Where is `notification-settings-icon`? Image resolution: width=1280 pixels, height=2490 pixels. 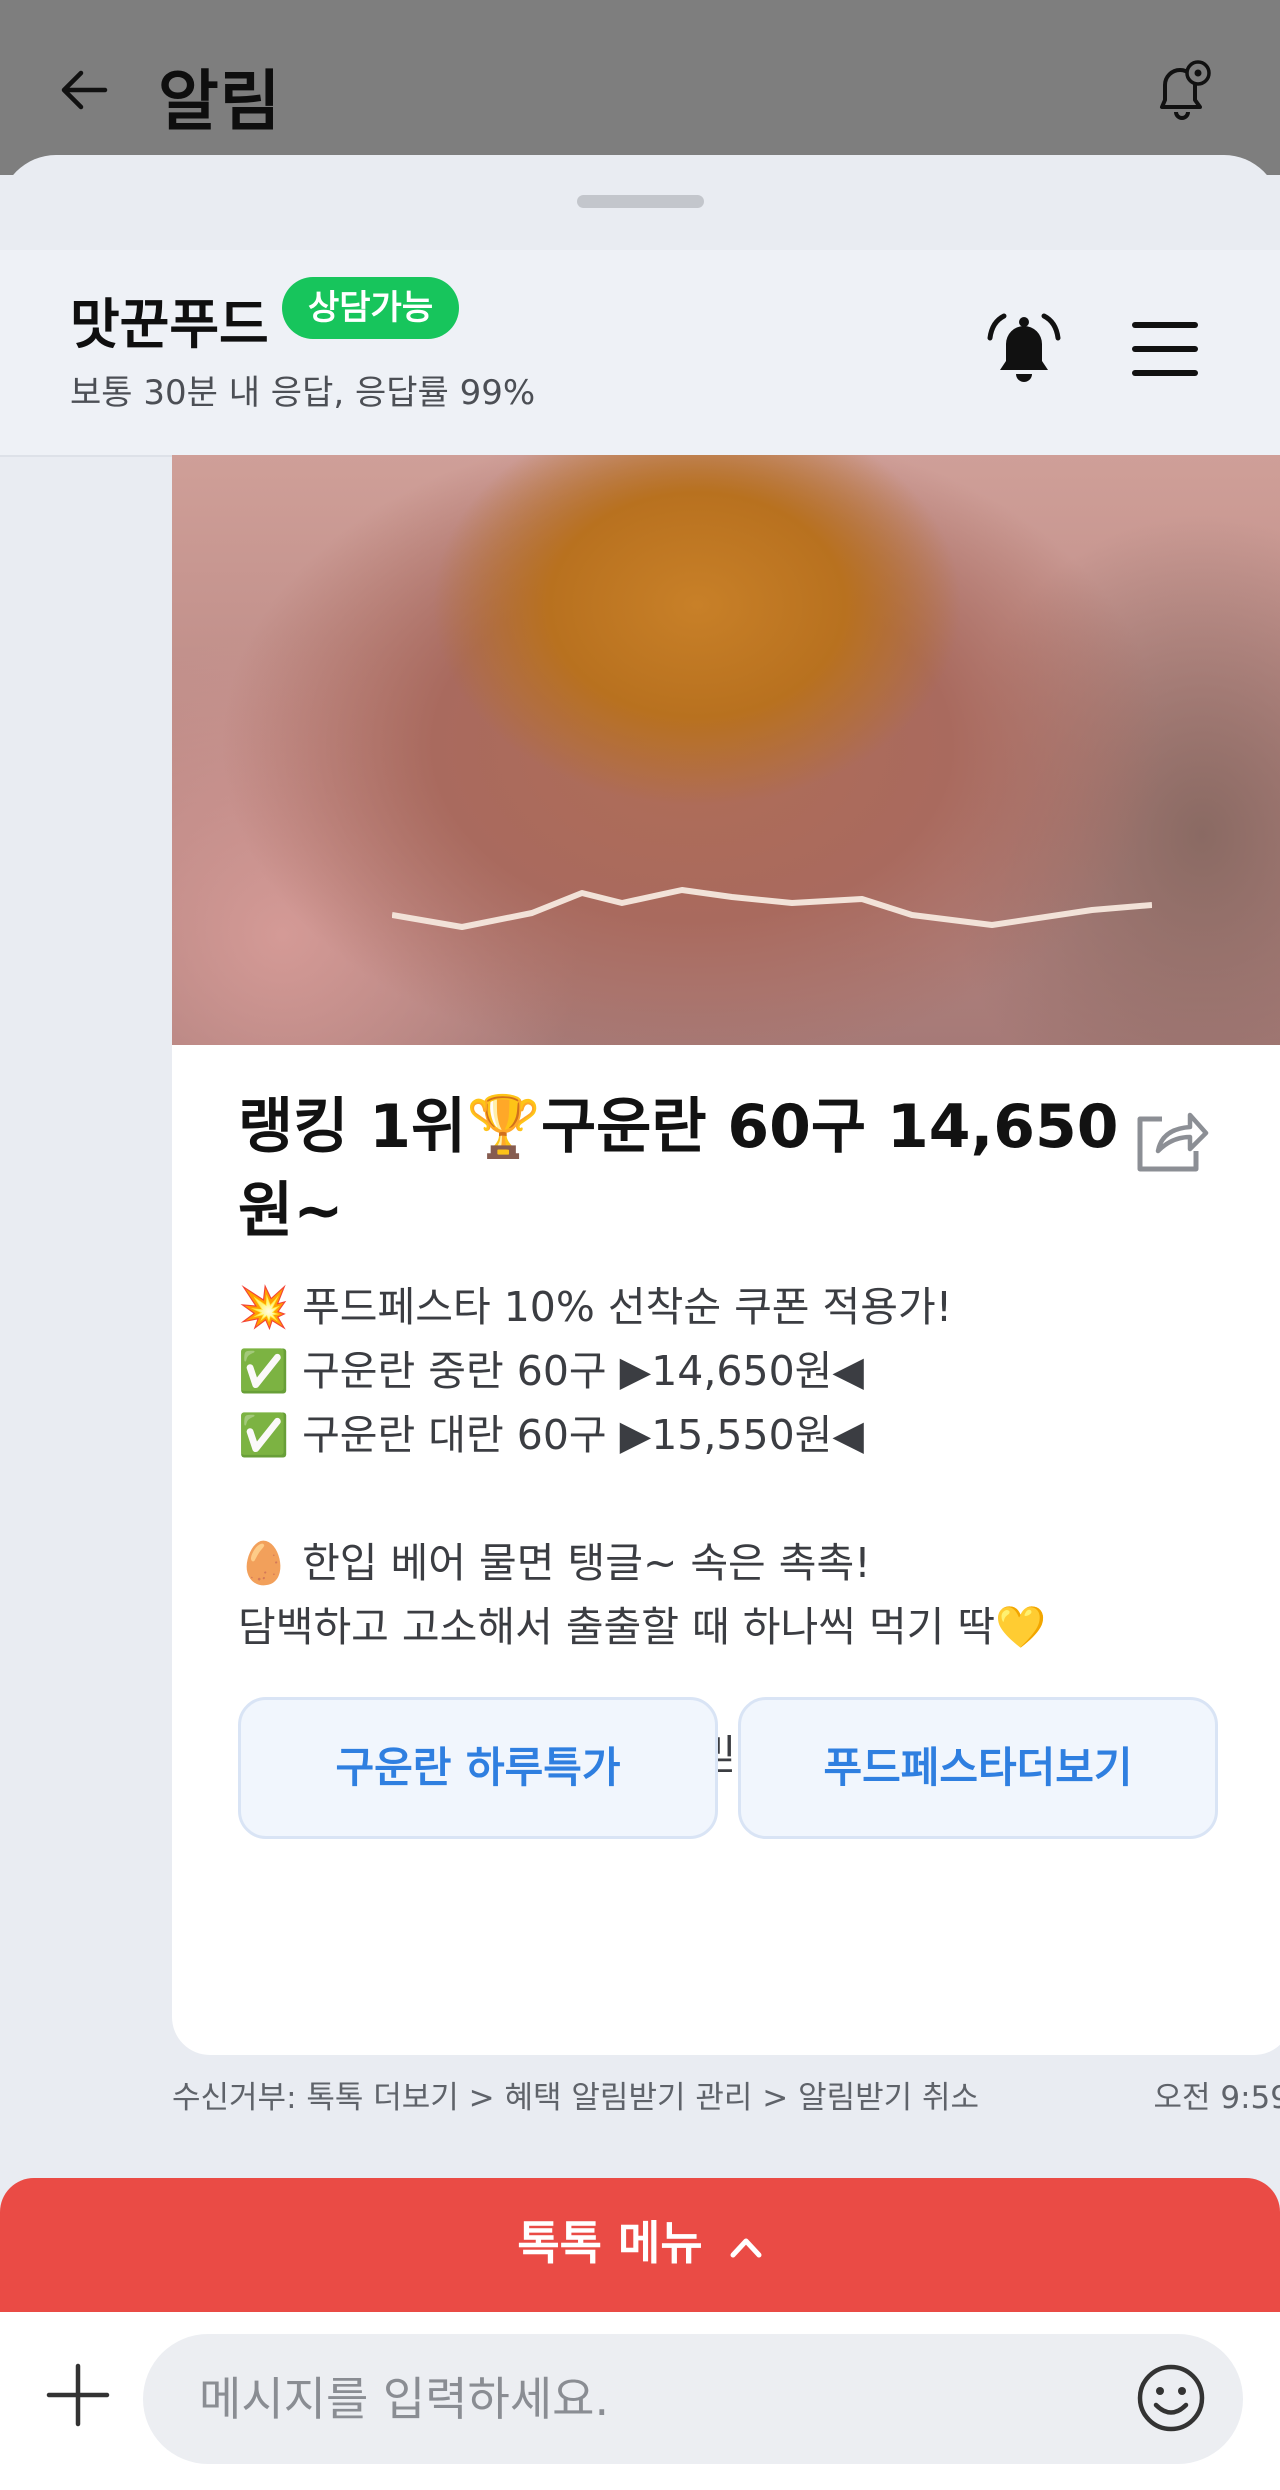 notification-settings-icon is located at coordinates (1183, 90).